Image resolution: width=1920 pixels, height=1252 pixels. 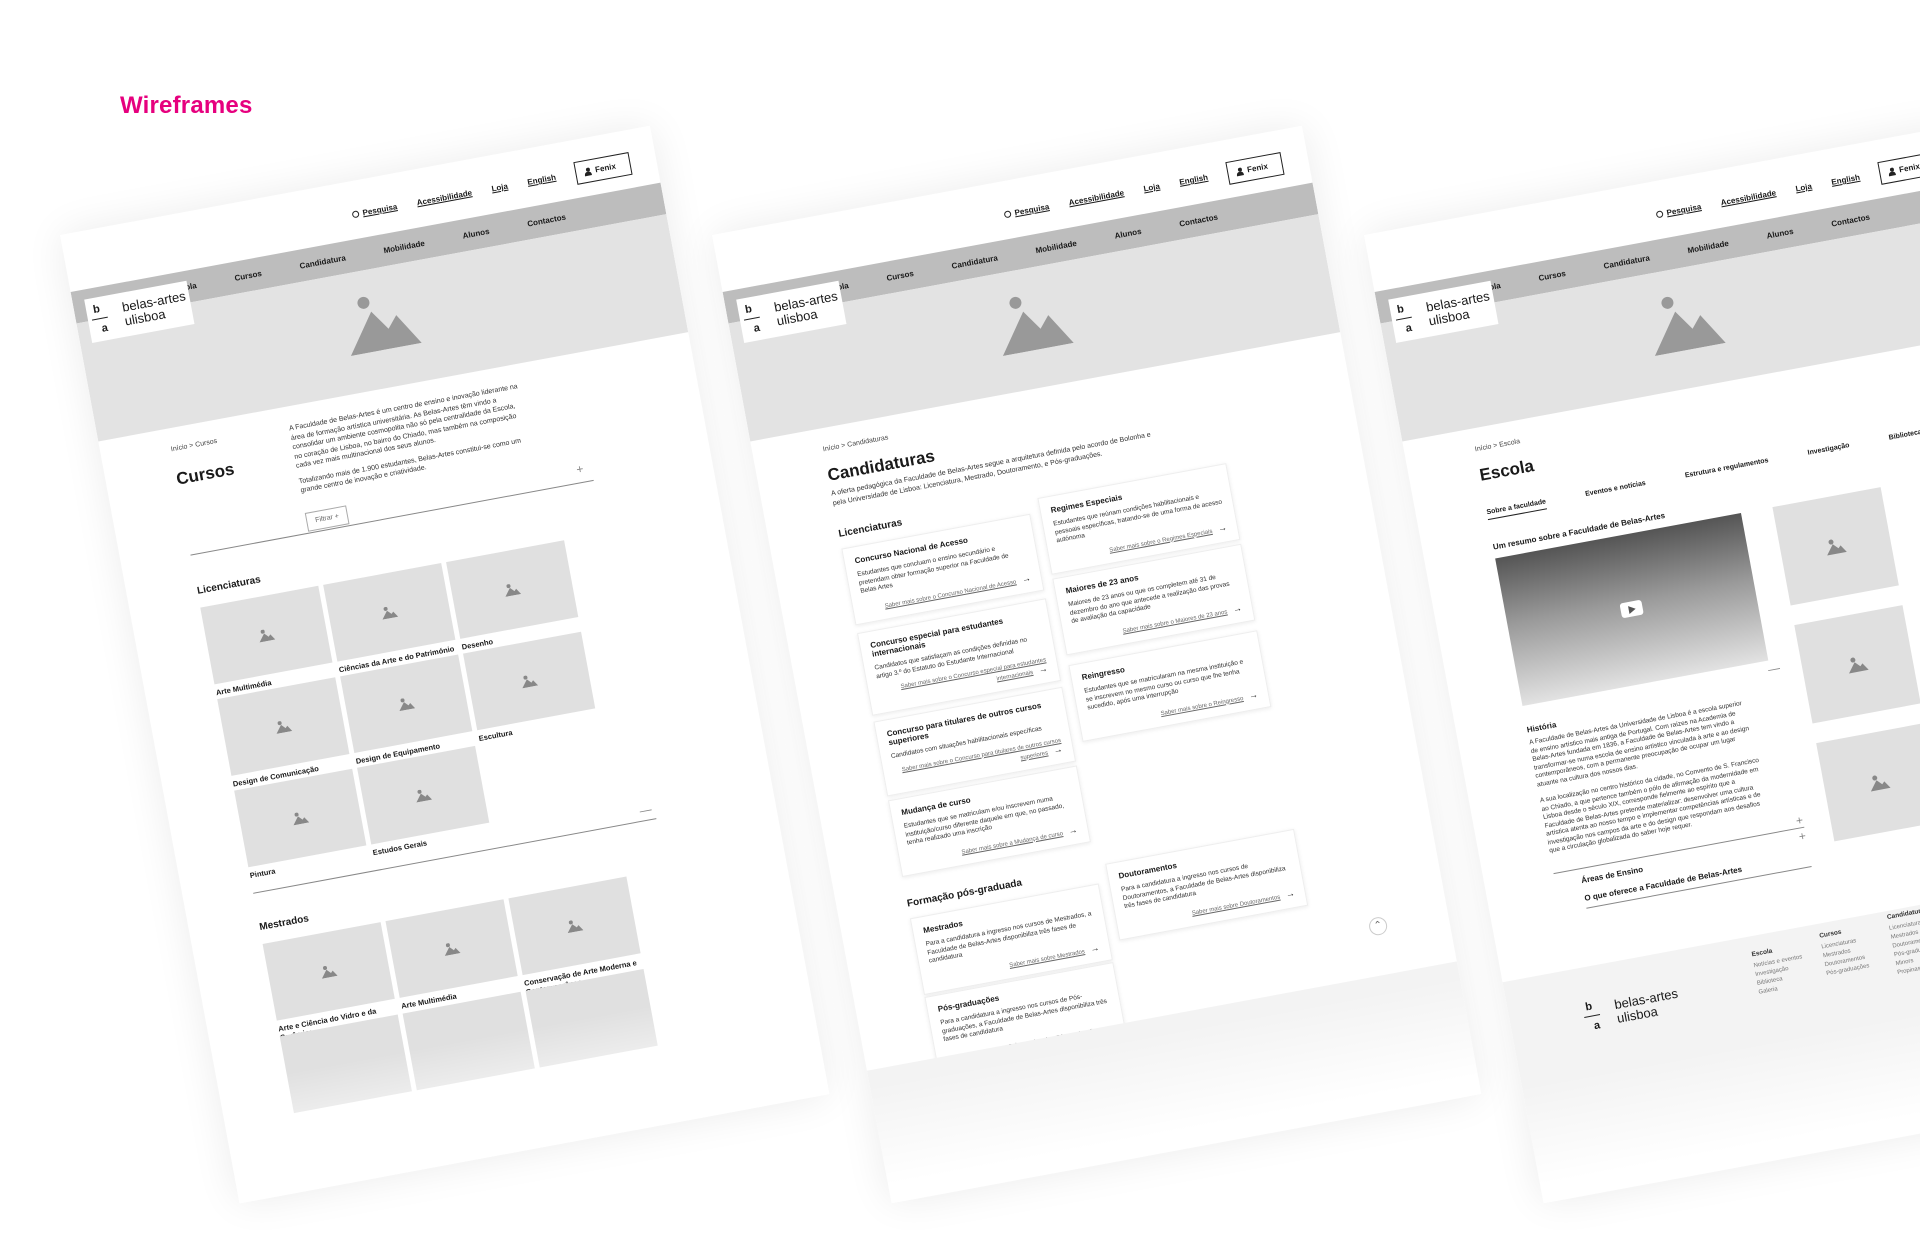 What do you see at coordinates (1517, 509) in the screenshot?
I see `tab-sobre: Sobre a faculdade` at bounding box center [1517, 509].